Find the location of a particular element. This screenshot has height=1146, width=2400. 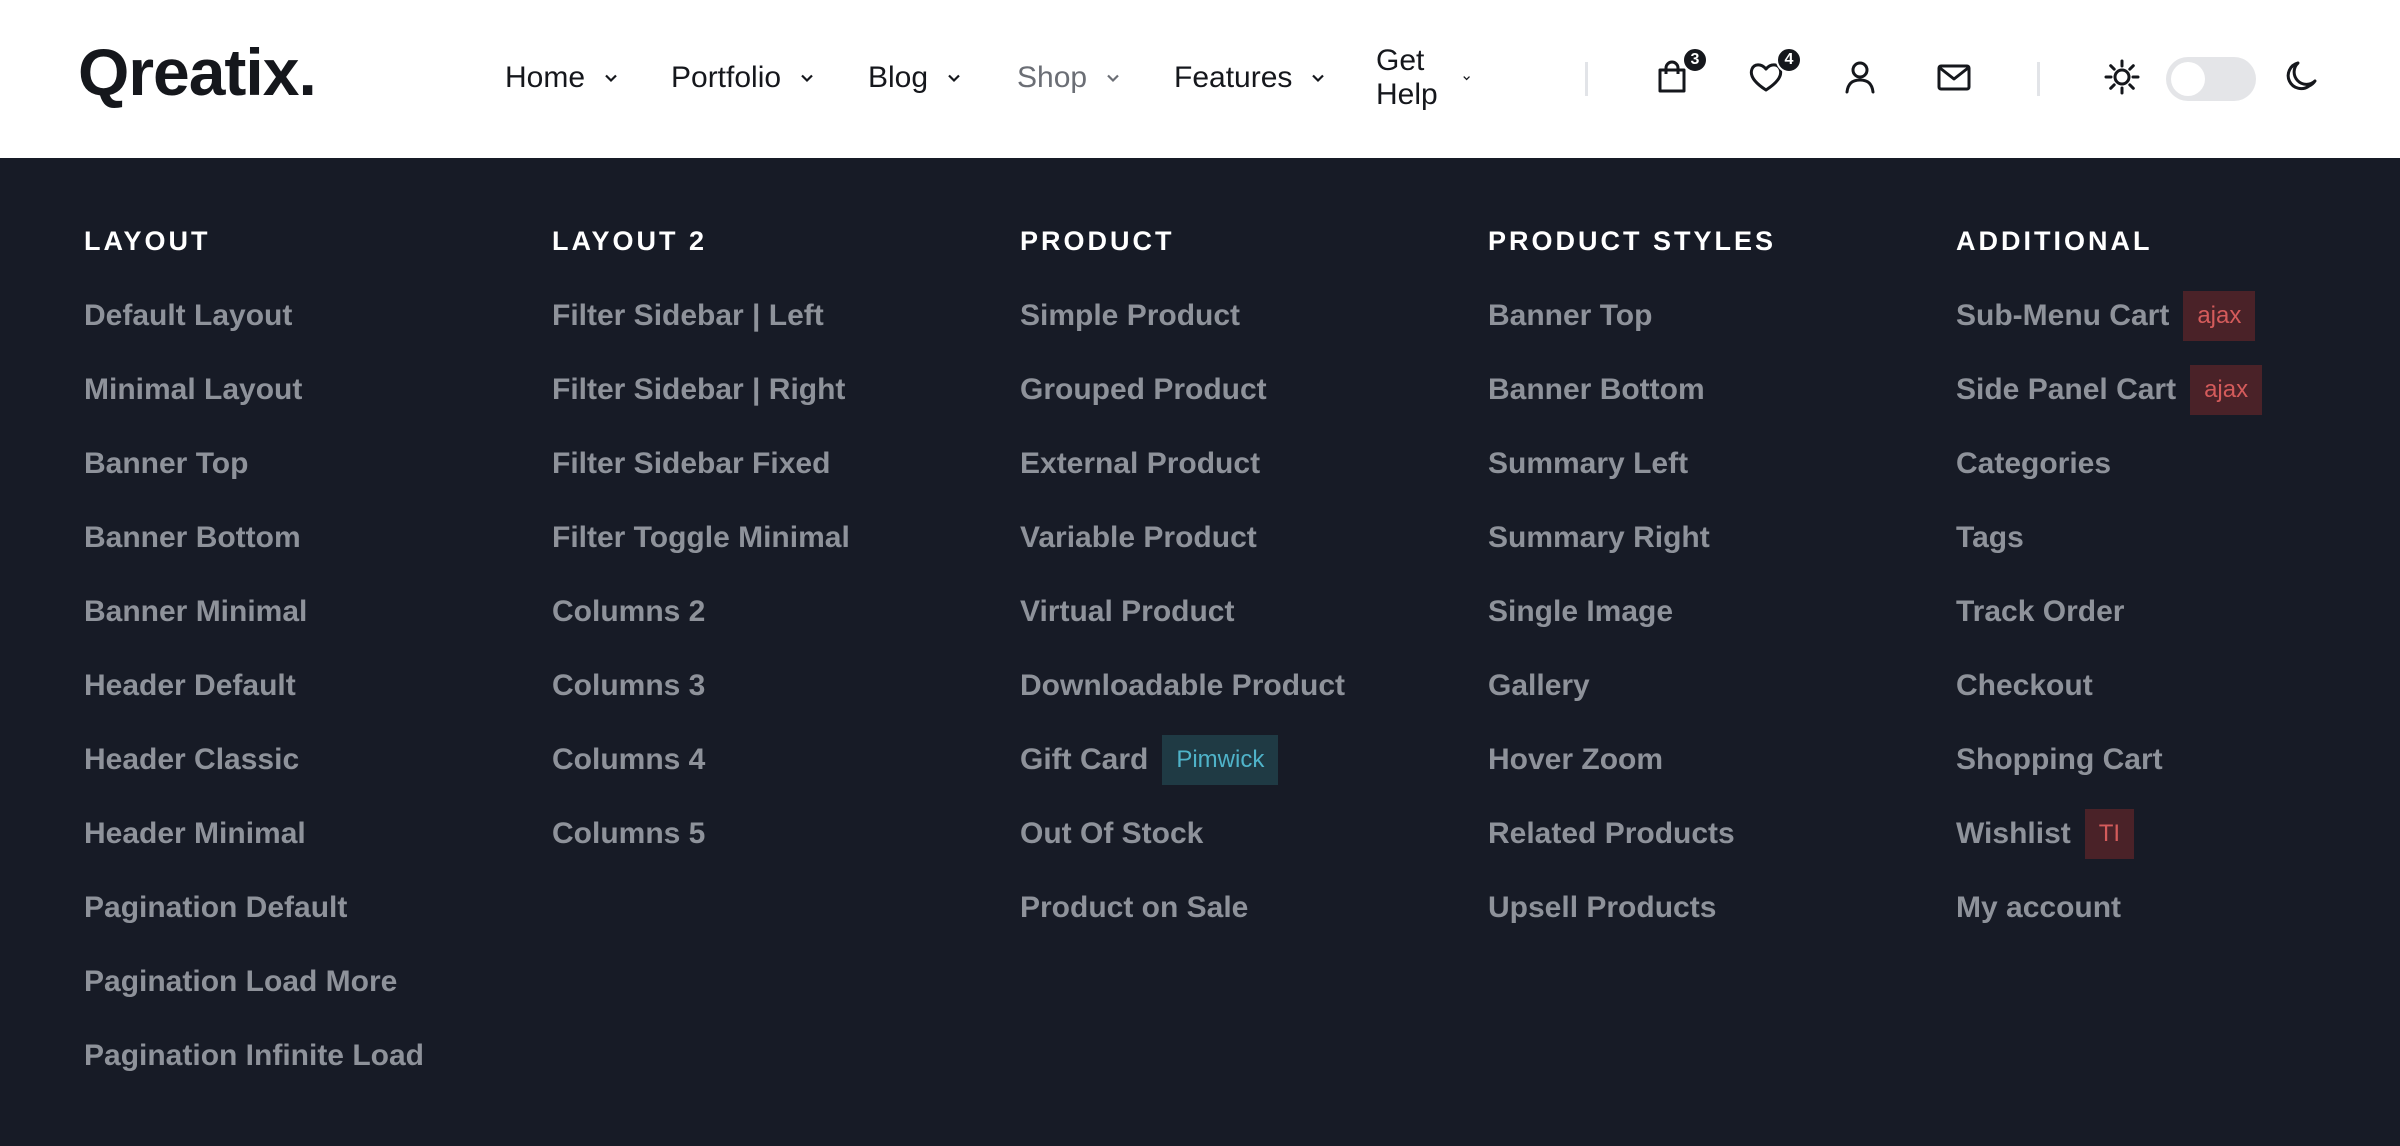

menu-link: Side Panel Cart ajax is located at coordinates (2109, 390).